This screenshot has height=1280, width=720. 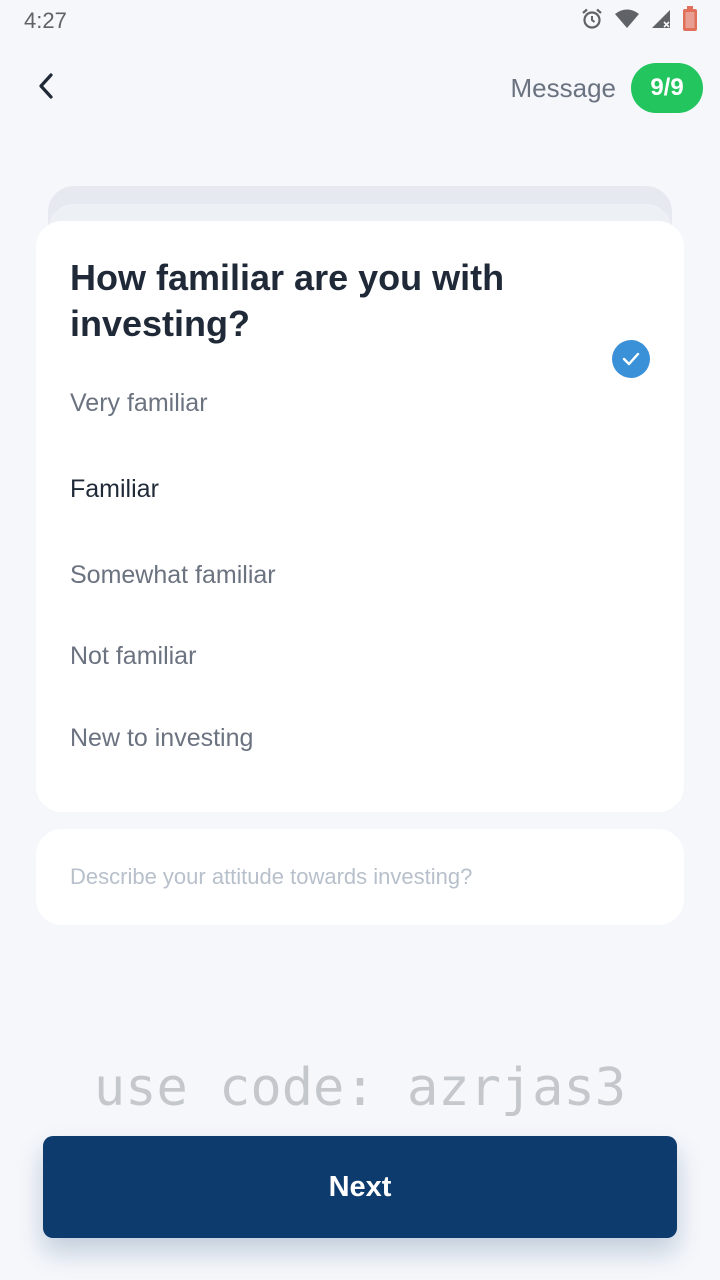 I want to click on step-badge: 9/9, so click(x=667, y=88).